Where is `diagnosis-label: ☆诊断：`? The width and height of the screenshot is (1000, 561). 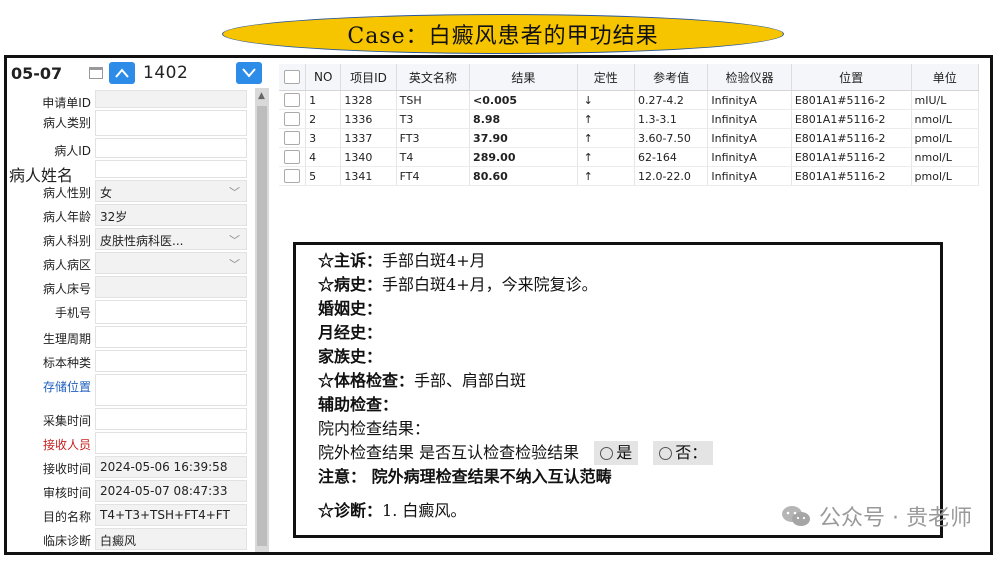 diagnosis-label: ☆诊断： is located at coordinates (350, 510).